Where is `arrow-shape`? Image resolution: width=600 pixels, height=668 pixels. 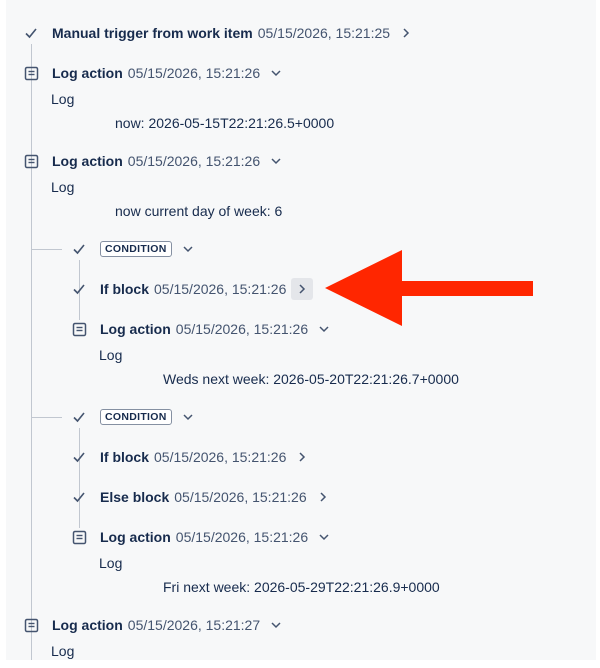 arrow-shape is located at coordinates (429, 288).